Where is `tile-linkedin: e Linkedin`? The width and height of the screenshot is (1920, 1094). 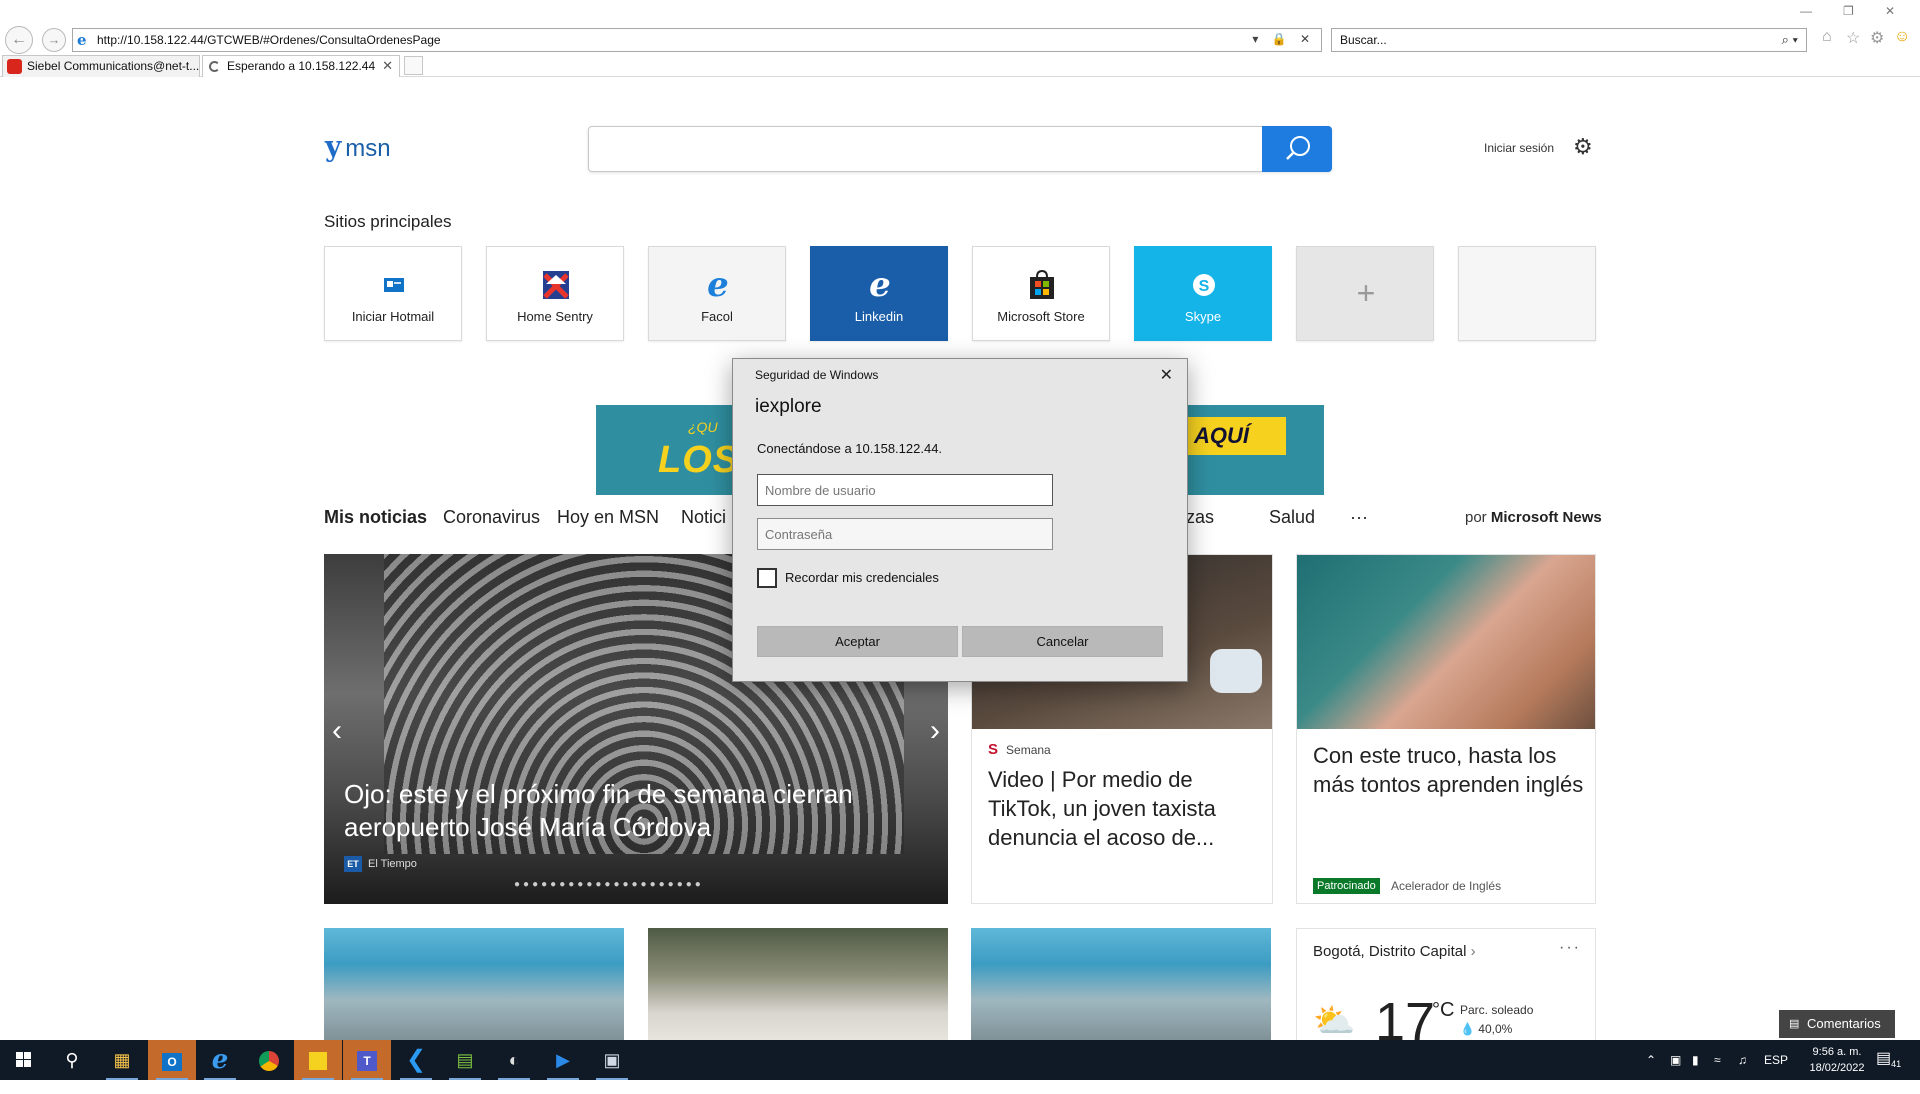
tile-linkedin: e Linkedin is located at coordinates (879, 293).